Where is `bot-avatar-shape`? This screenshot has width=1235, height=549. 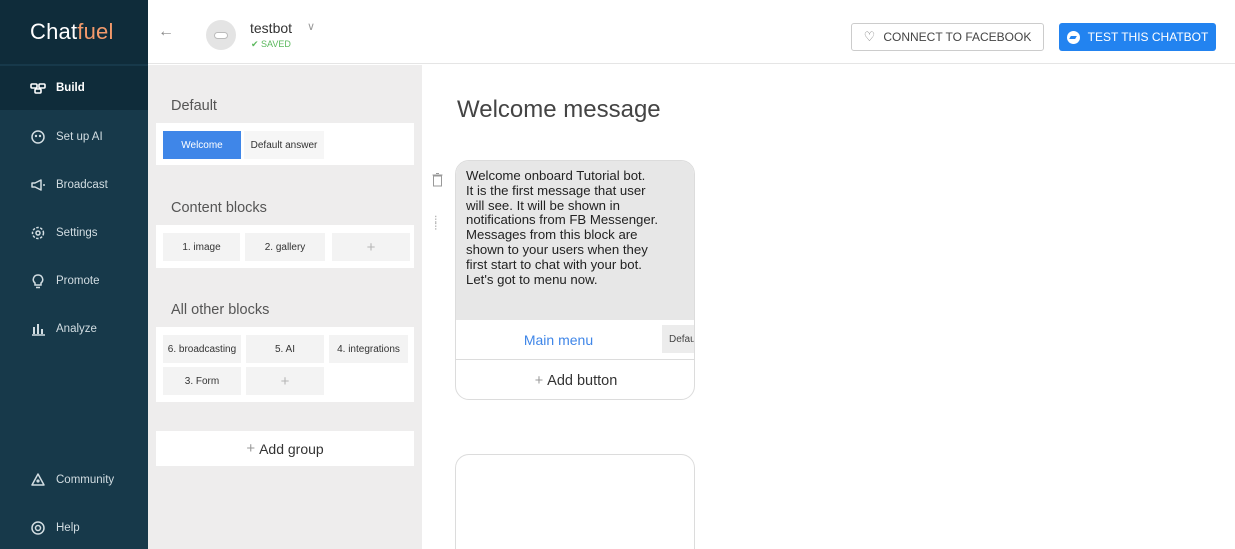
bot-avatar-shape is located at coordinates (221, 35).